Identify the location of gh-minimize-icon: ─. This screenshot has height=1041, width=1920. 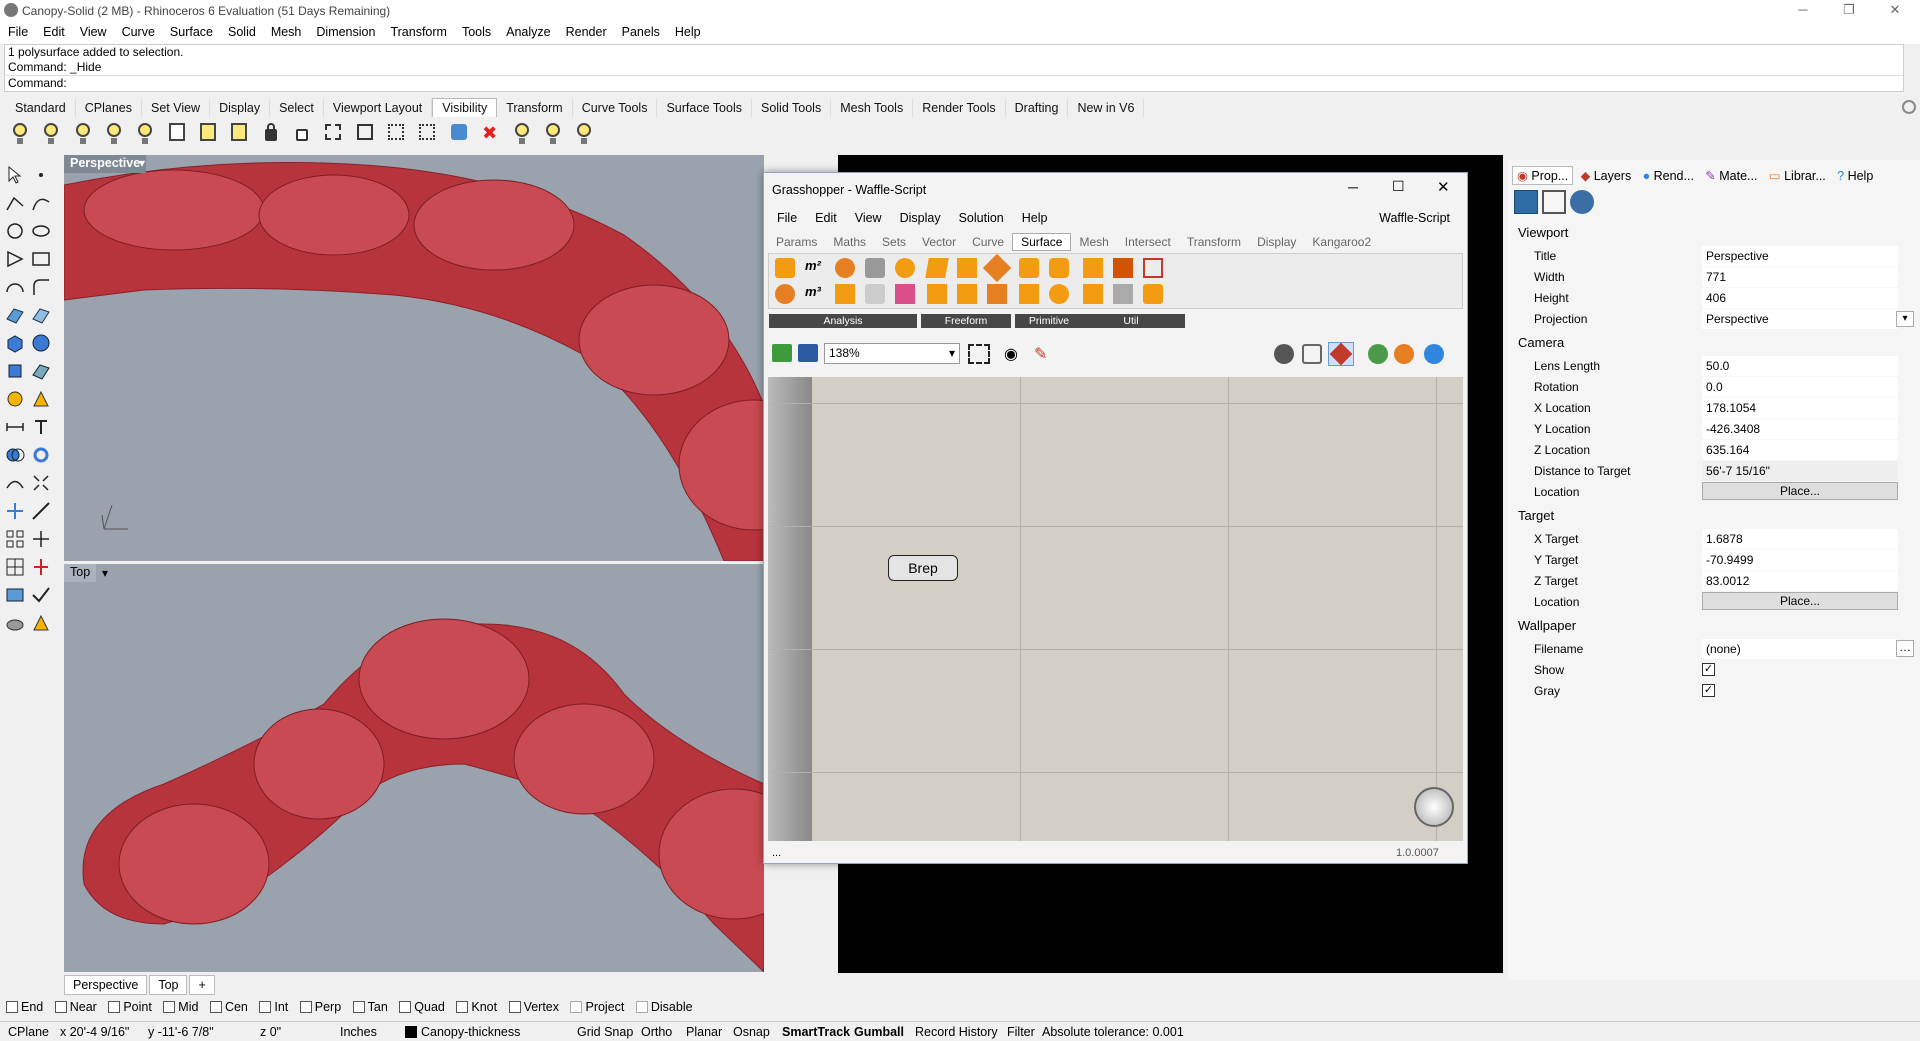
(1353, 187).